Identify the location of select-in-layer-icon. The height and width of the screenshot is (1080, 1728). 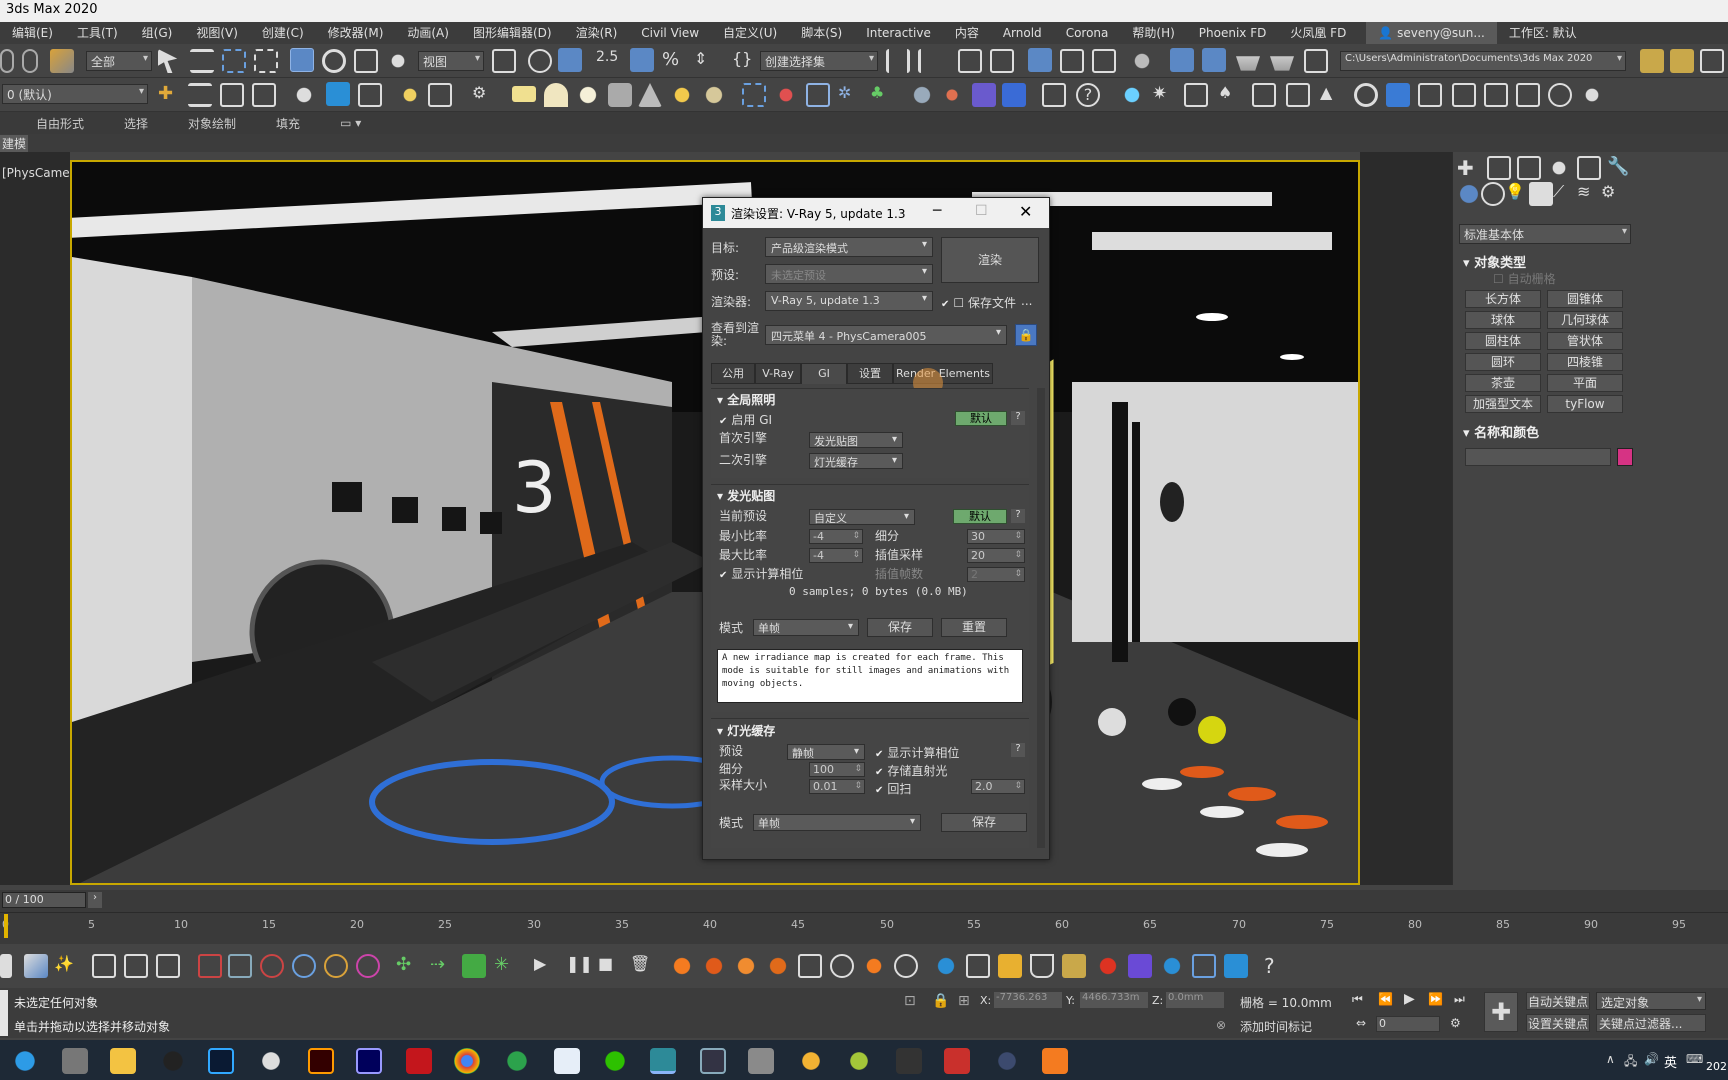
(264, 95).